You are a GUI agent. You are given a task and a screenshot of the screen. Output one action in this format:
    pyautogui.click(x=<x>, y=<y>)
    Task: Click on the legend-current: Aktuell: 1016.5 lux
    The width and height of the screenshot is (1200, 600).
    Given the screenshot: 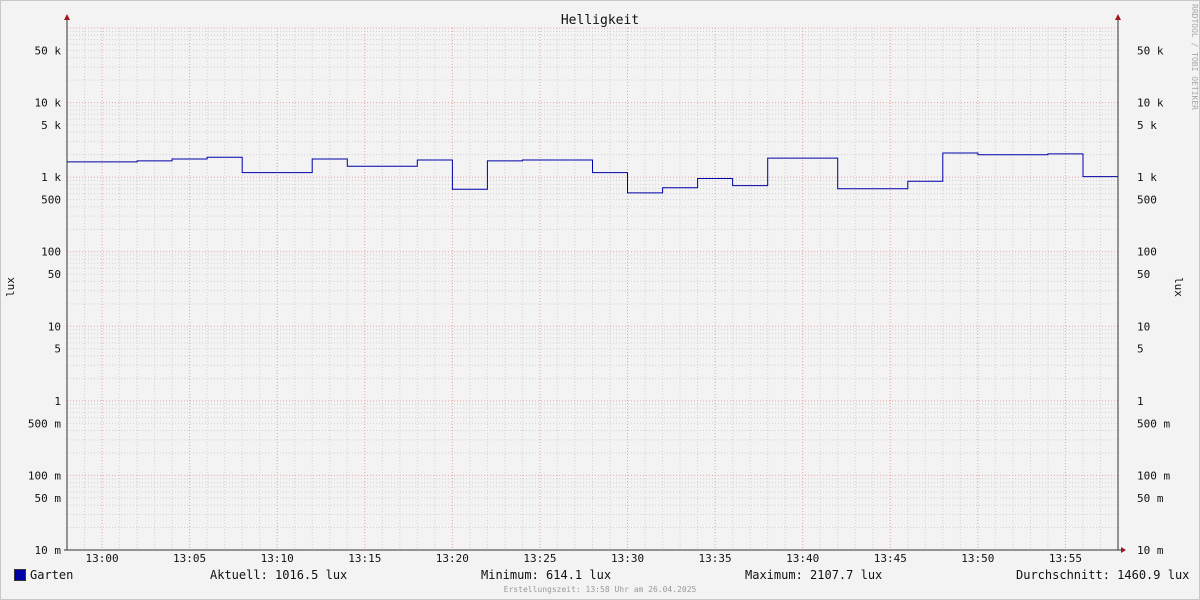 What is the action you would take?
    pyautogui.click(x=279, y=575)
    